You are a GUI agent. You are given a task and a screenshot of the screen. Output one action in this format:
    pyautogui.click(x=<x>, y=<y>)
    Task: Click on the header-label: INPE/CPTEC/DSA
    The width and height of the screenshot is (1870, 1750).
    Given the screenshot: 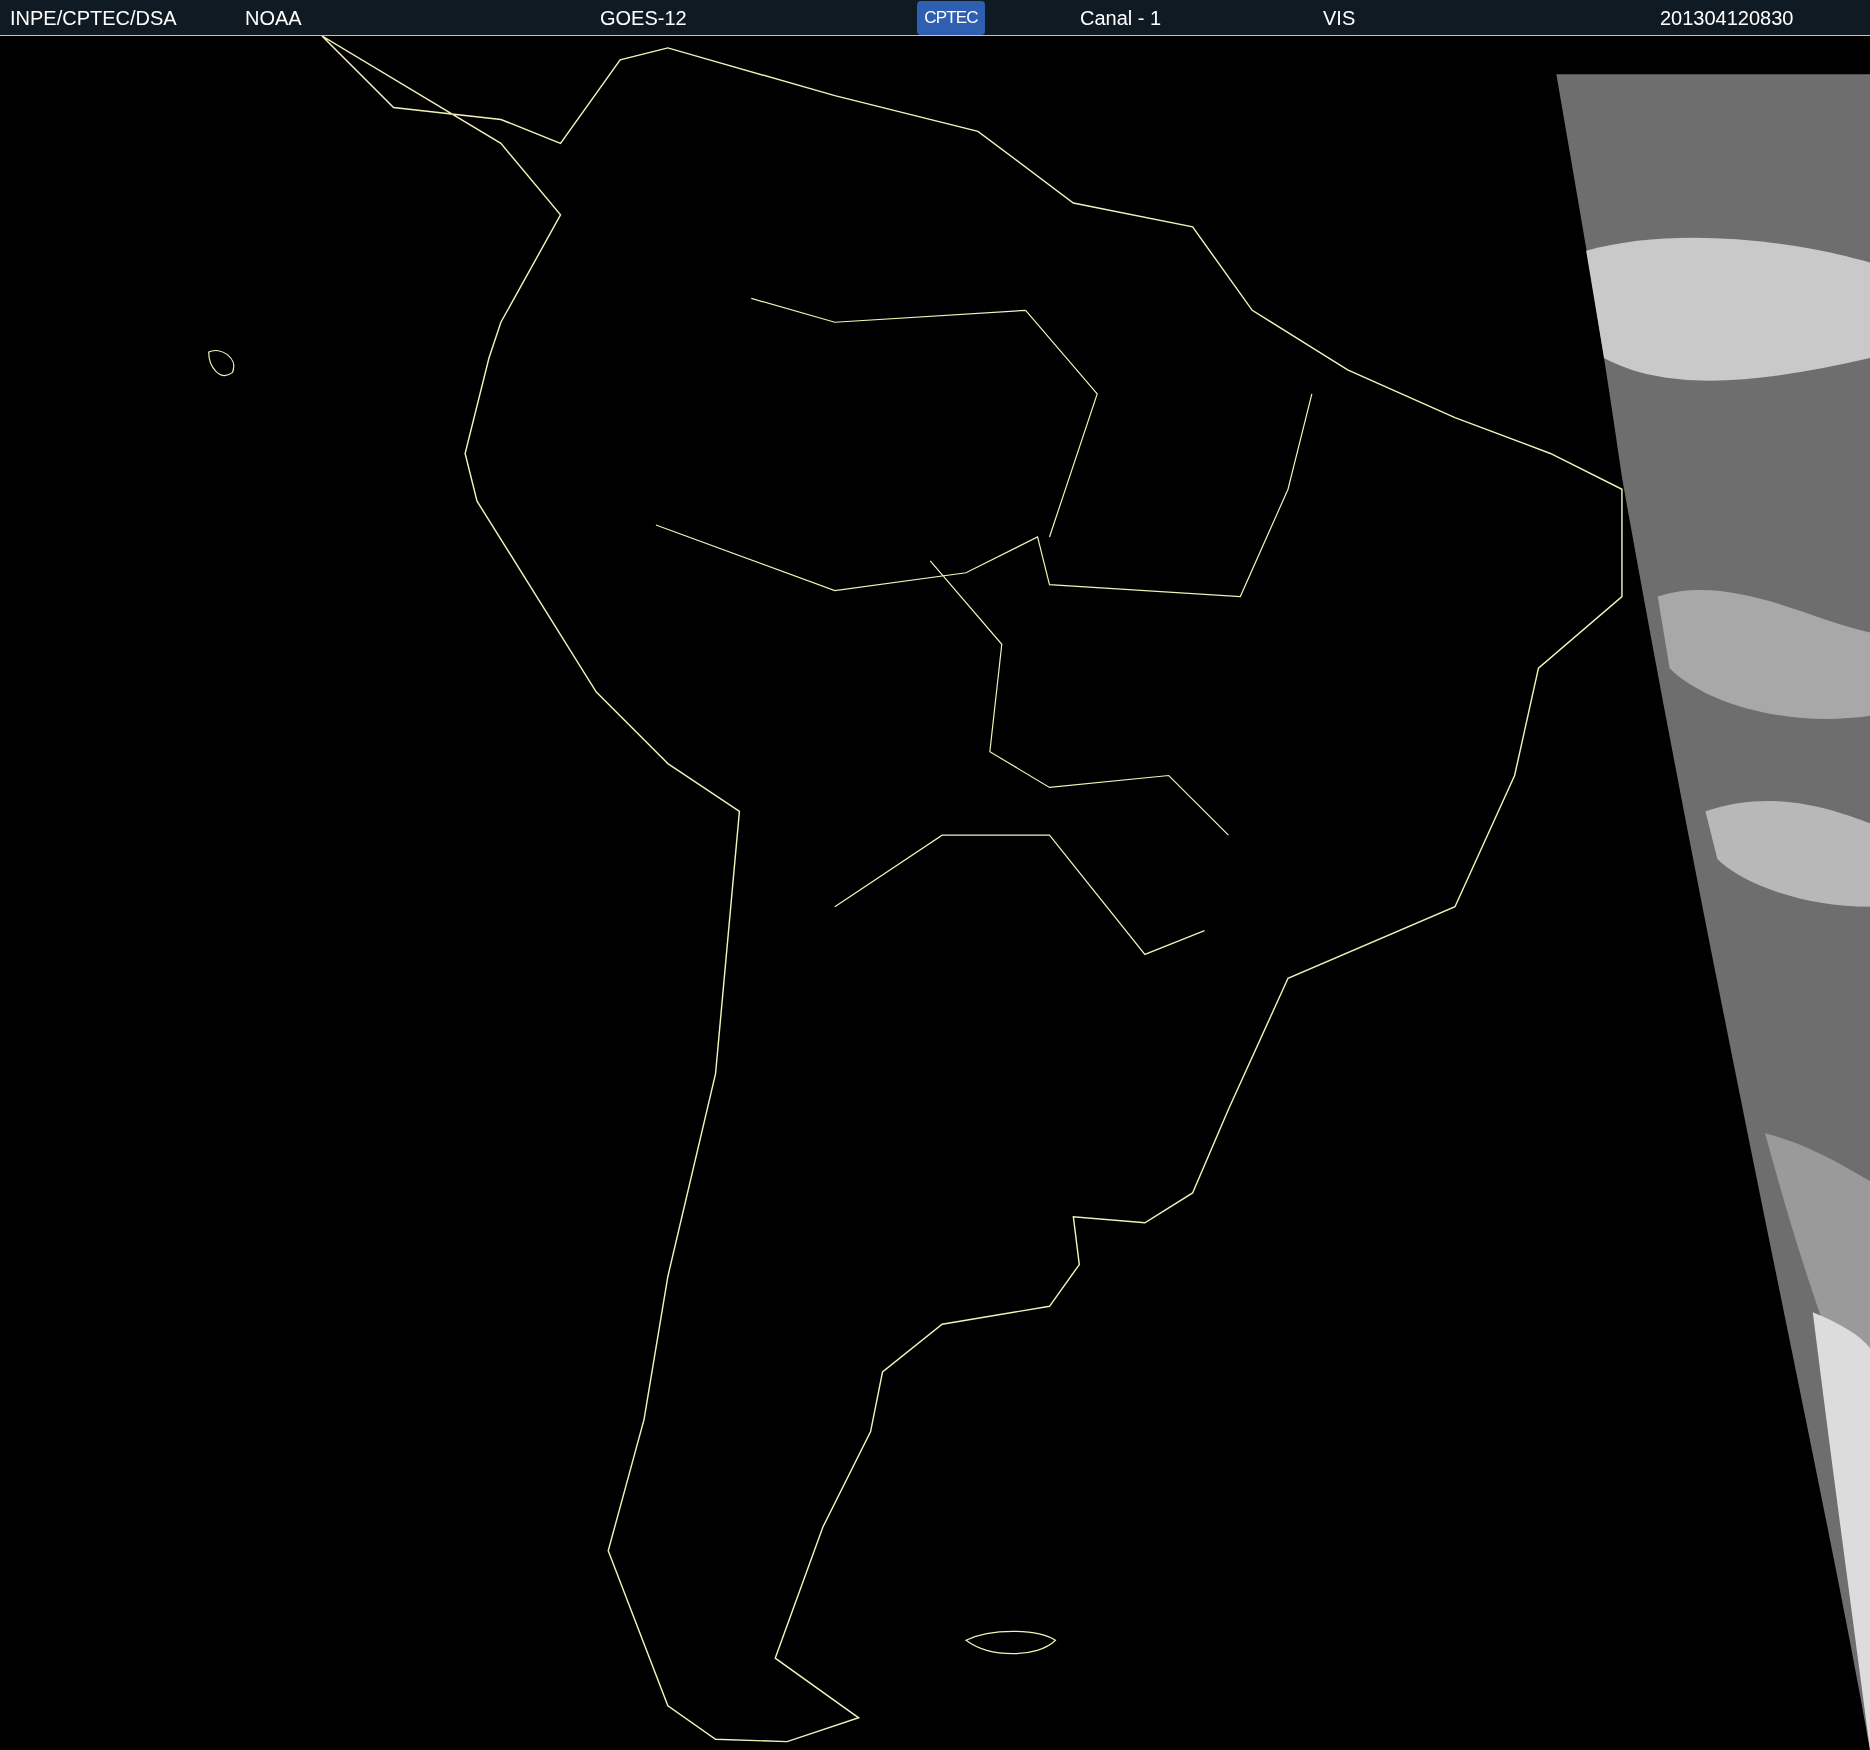 What is the action you would take?
    pyautogui.click(x=93, y=17)
    